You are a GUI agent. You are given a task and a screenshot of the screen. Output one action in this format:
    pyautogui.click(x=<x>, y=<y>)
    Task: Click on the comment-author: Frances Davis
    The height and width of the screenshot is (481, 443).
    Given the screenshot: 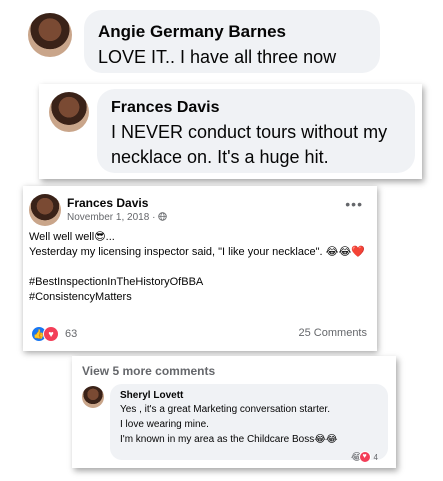 What is the action you would take?
    pyautogui.click(x=256, y=108)
    